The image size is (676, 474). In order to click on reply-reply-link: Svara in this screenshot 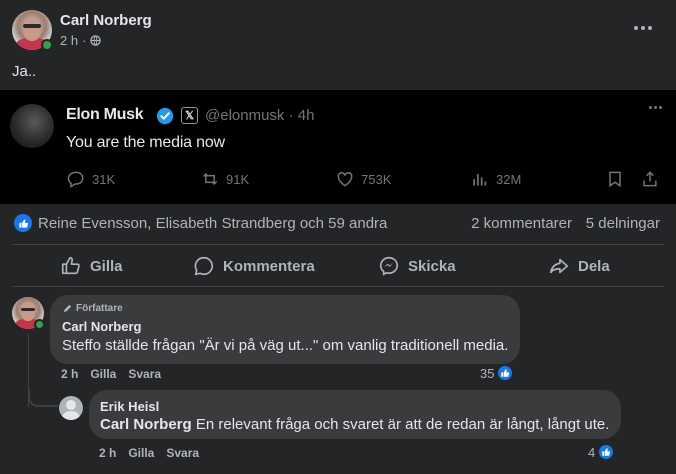, I will do `click(182, 453)`.